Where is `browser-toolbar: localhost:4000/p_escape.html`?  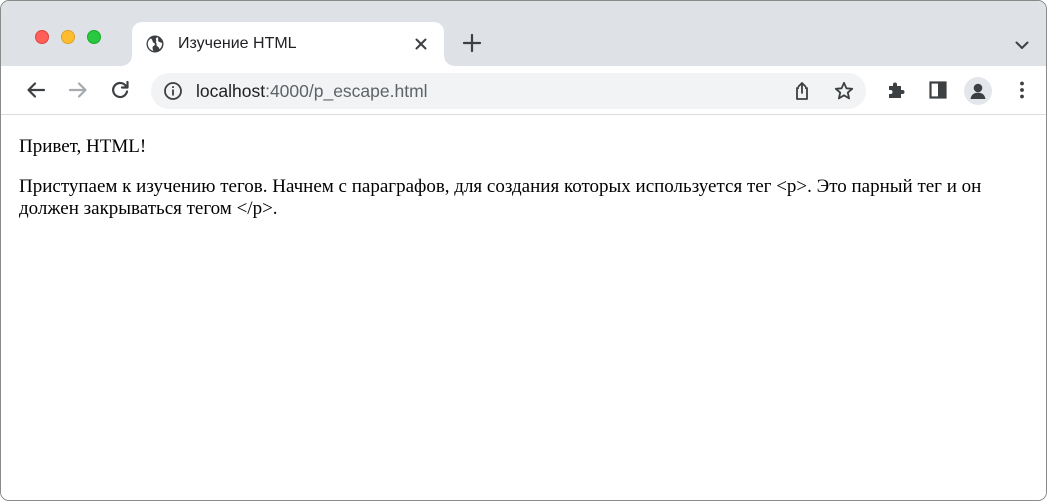
browser-toolbar: localhost:4000/p_escape.html is located at coordinates (523, 90).